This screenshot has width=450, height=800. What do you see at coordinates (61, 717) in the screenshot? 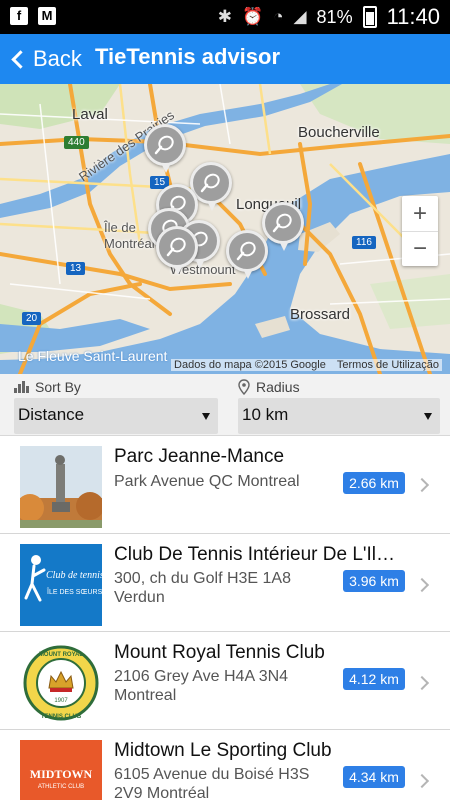
I see `logo-text: TENNIS CLUB` at bounding box center [61, 717].